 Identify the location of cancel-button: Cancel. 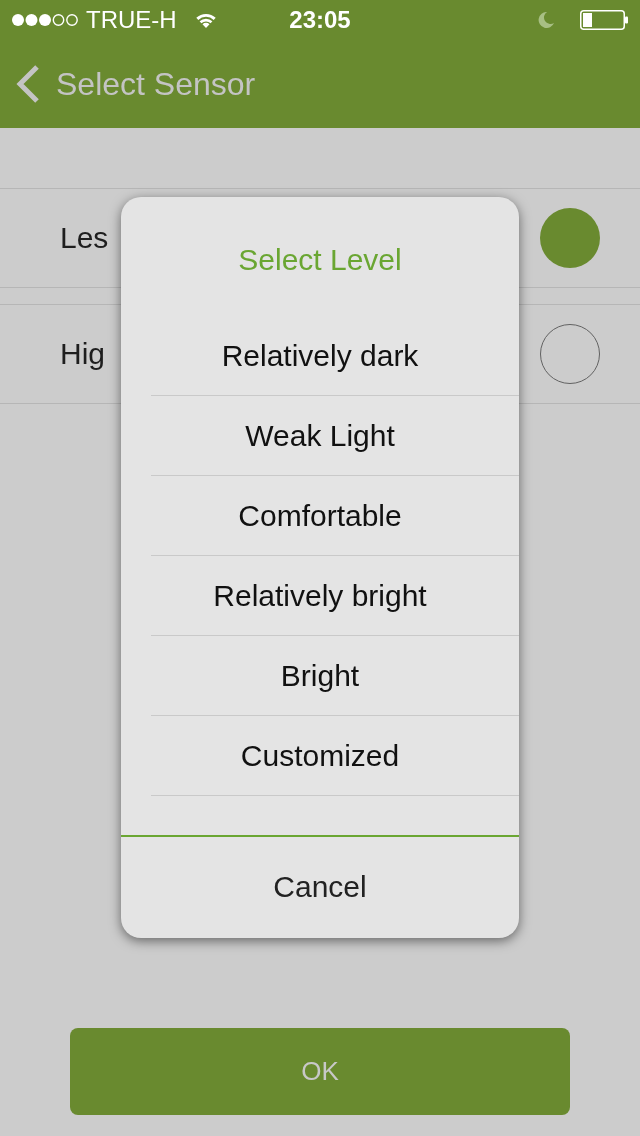
(320, 886).